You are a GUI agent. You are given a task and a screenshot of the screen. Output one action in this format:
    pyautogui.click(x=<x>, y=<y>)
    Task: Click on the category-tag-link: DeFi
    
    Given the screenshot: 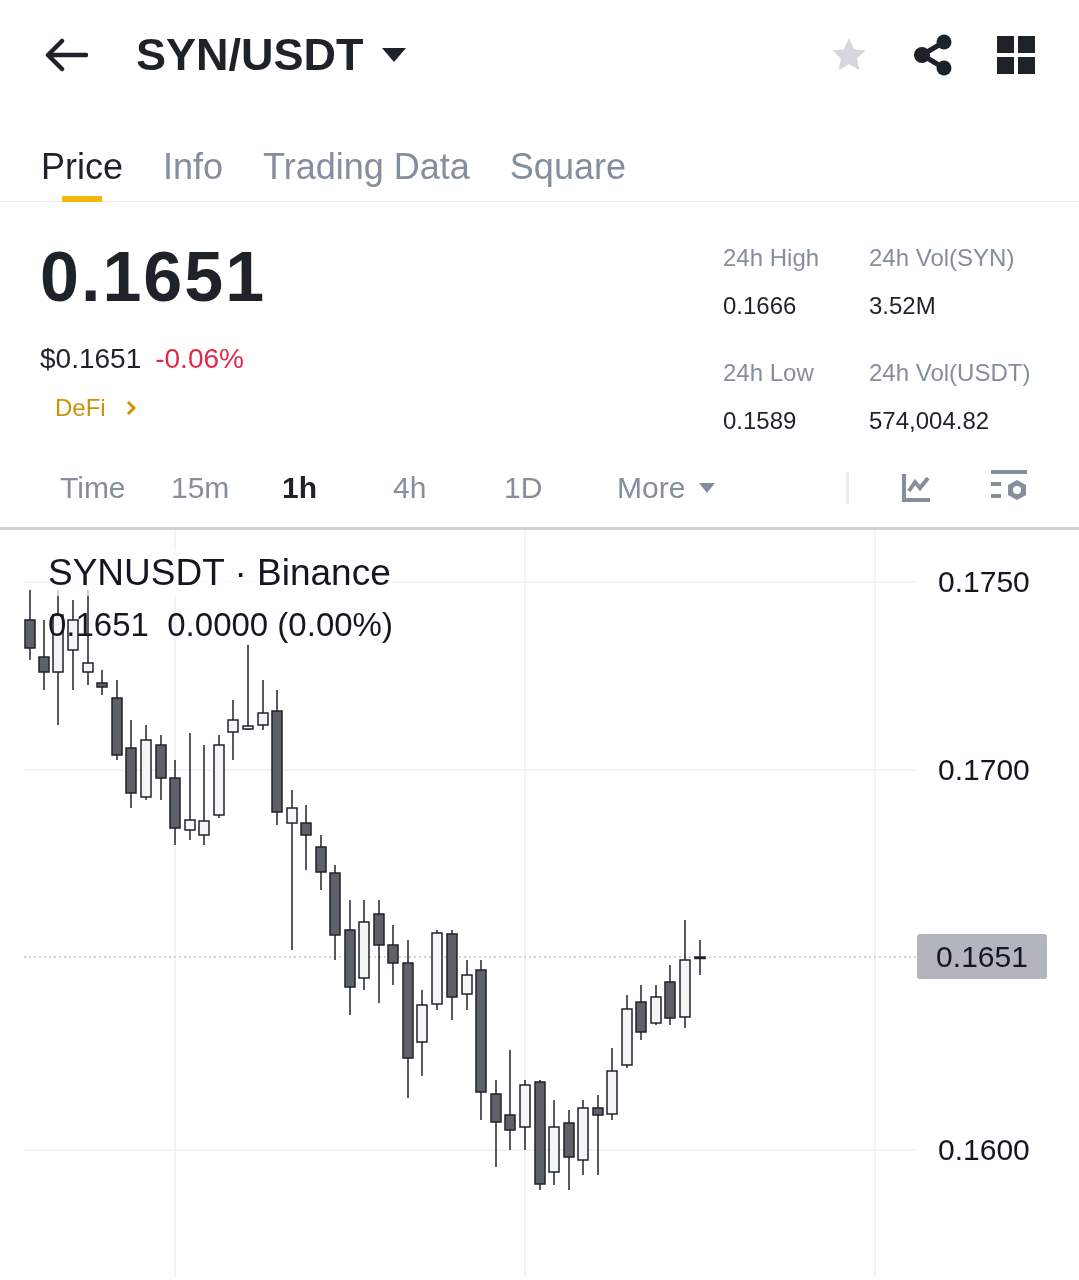 What is the action you would take?
    pyautogui.click(x=95, y=408)
    